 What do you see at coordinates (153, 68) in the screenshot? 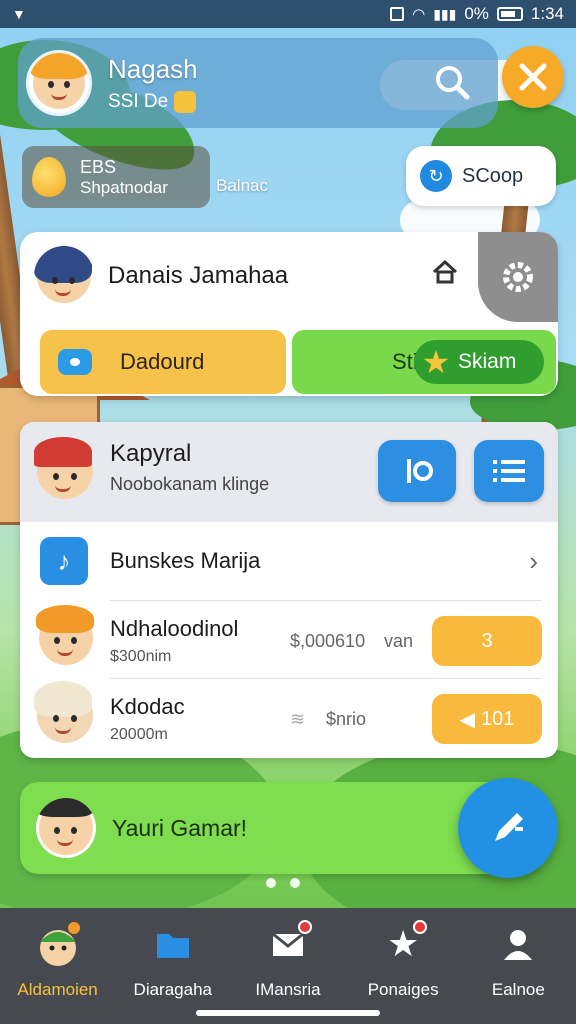
I see `user-name: Nagash` at bounding box center [153, 68].